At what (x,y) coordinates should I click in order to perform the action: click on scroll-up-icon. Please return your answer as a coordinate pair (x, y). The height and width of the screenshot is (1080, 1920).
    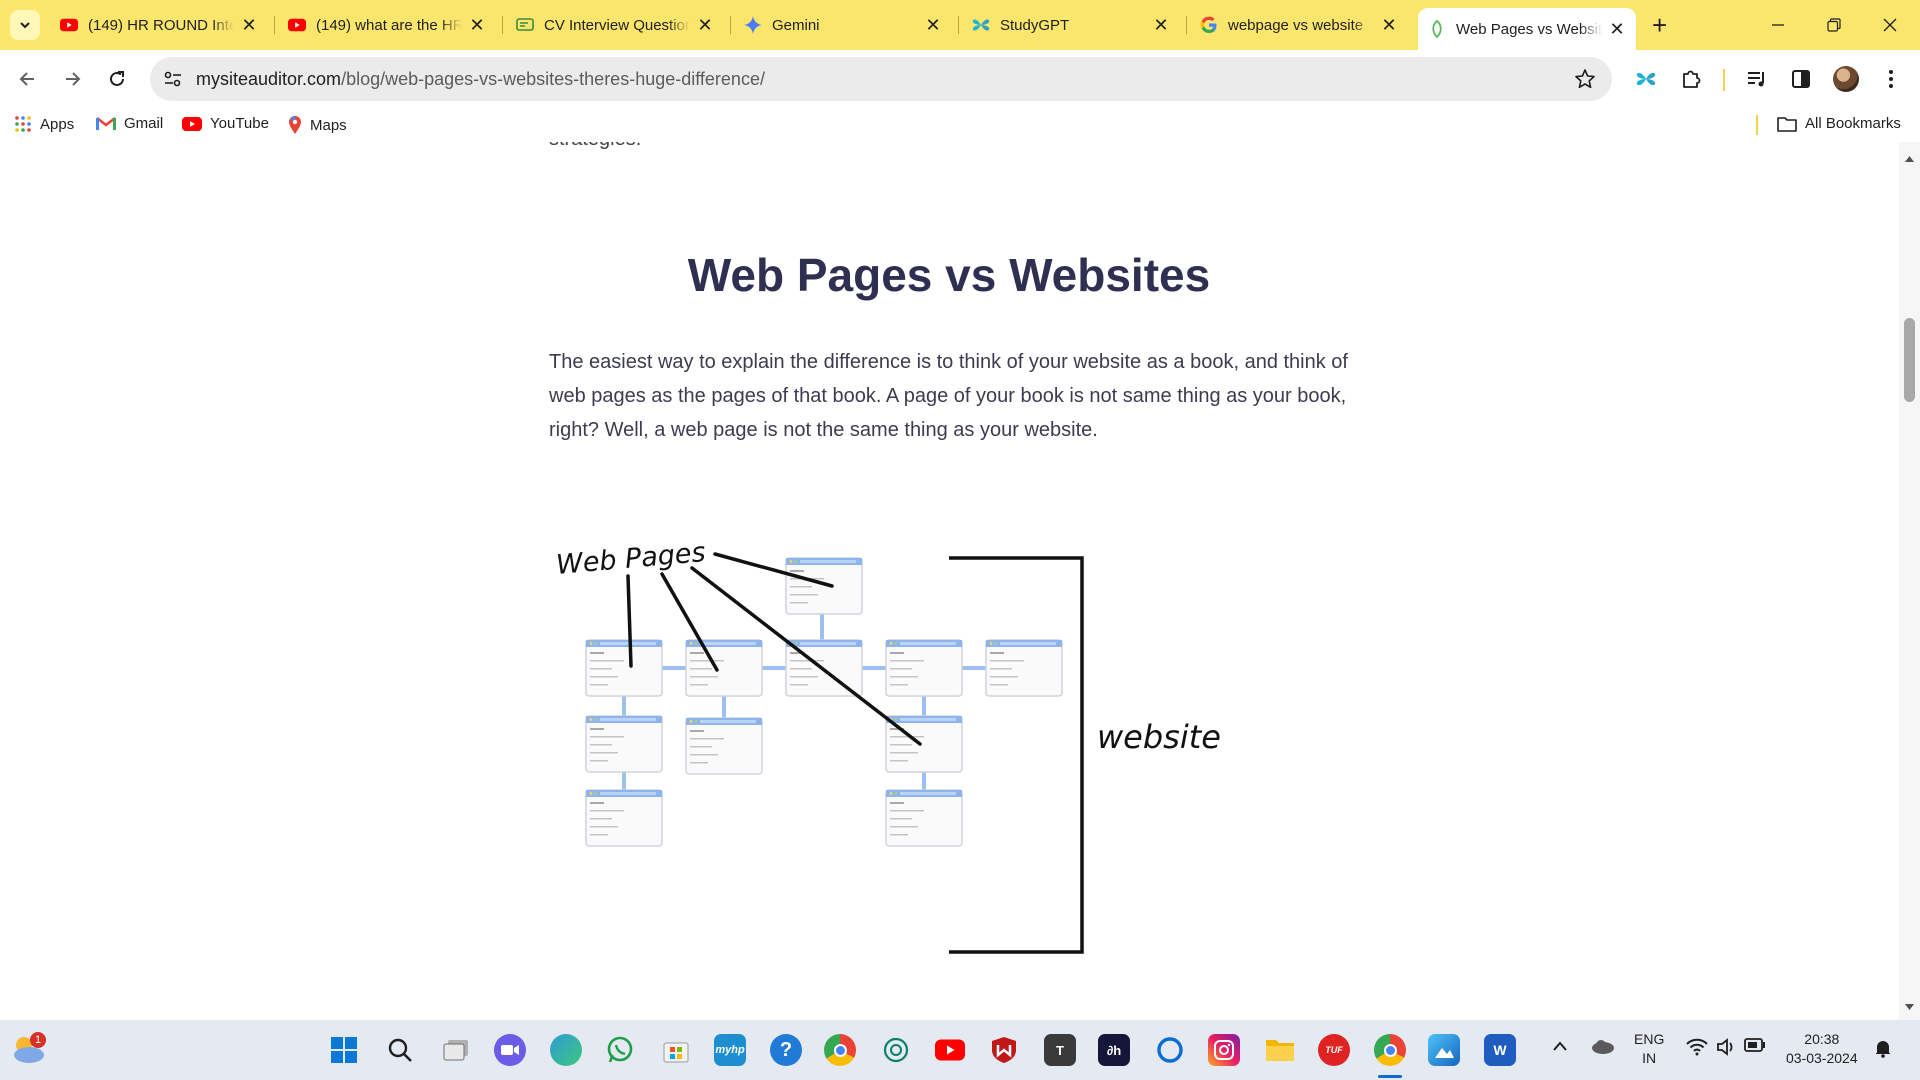
    Looking at the image, I should click on (1909, 159).